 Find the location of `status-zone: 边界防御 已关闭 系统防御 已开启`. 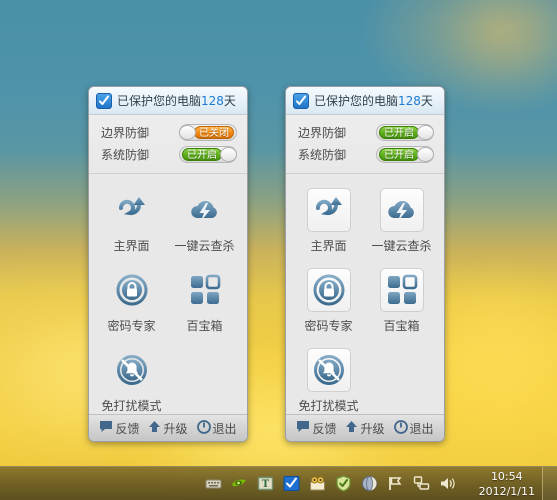

status-zone: 边界防御 已关闭 系统防御 已开启 is located at coordinates (168, 144).